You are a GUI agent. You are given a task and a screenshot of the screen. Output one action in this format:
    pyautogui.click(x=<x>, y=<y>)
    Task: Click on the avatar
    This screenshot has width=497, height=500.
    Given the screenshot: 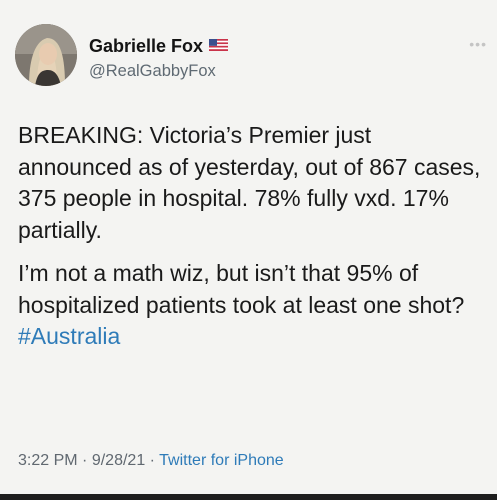 What is the action you would take?
    pyautogui.click(x=46, y=55)
    